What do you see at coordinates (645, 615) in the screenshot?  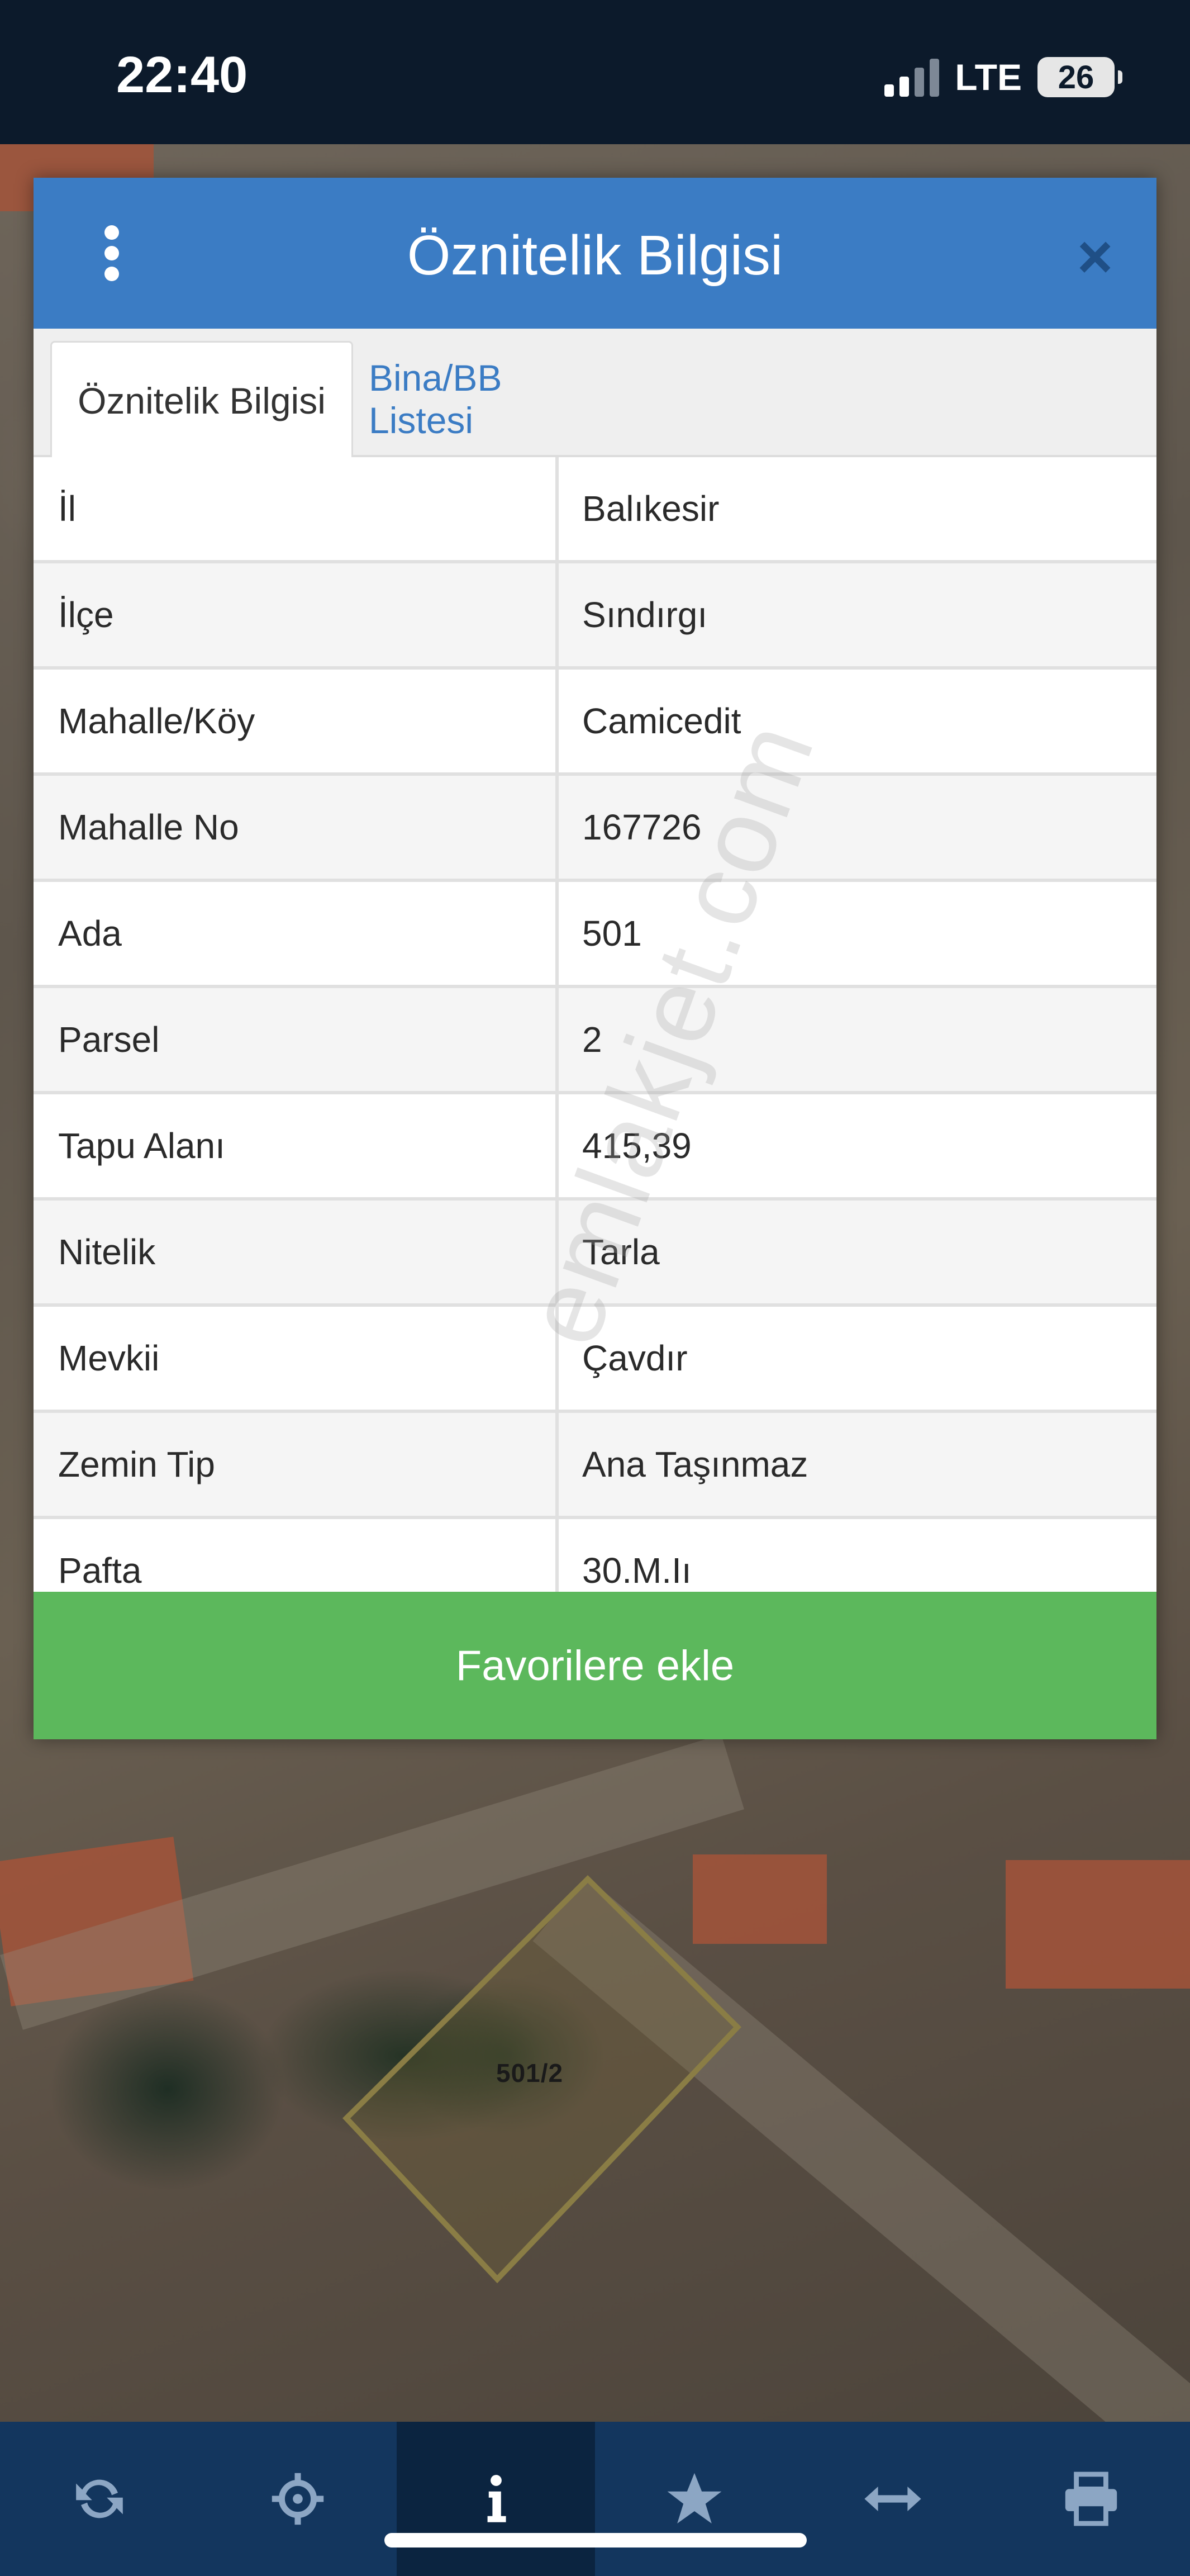 I see `row-value: Sındırgı` at bounding box center [645, 615].